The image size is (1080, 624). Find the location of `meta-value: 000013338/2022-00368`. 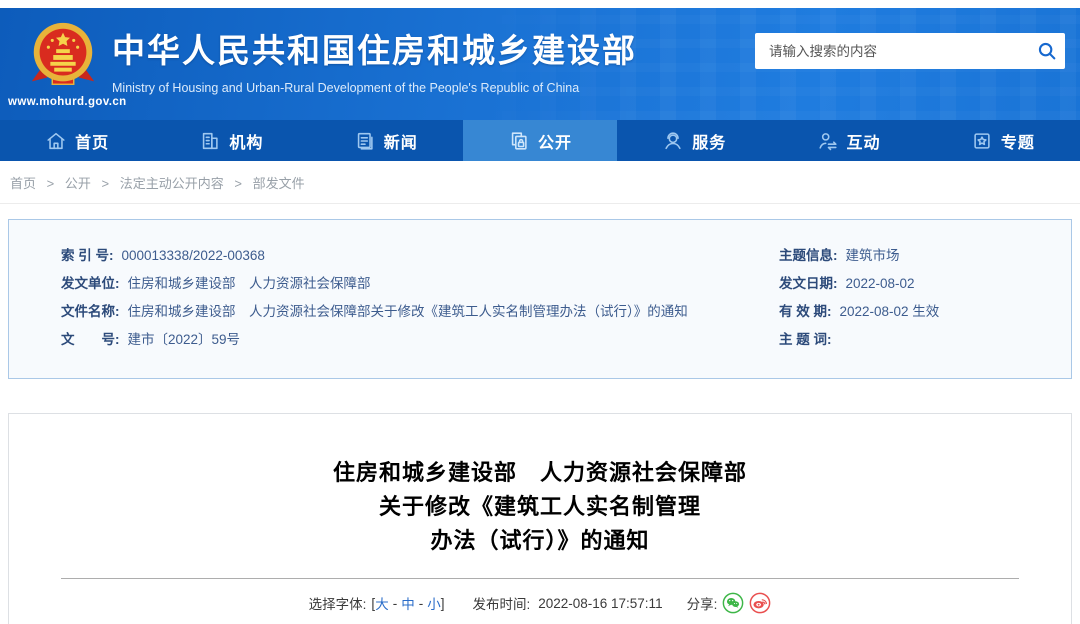

meta-value: 000013338/2022-00368 is located at coordinates (193, 255).